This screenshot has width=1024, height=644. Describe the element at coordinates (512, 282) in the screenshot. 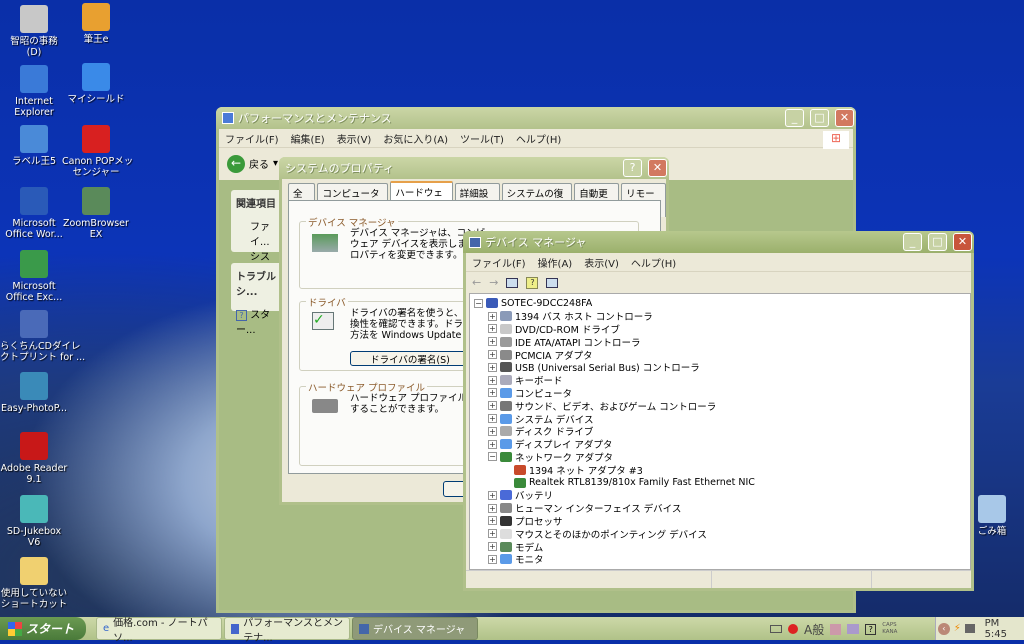

I see `properties-icon` at that location.